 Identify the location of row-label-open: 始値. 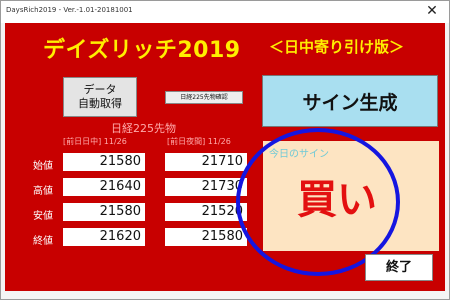
(43, 166).